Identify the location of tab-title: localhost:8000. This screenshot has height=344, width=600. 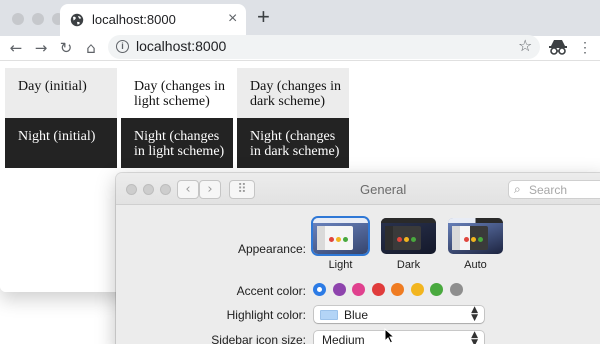
(134, 19).